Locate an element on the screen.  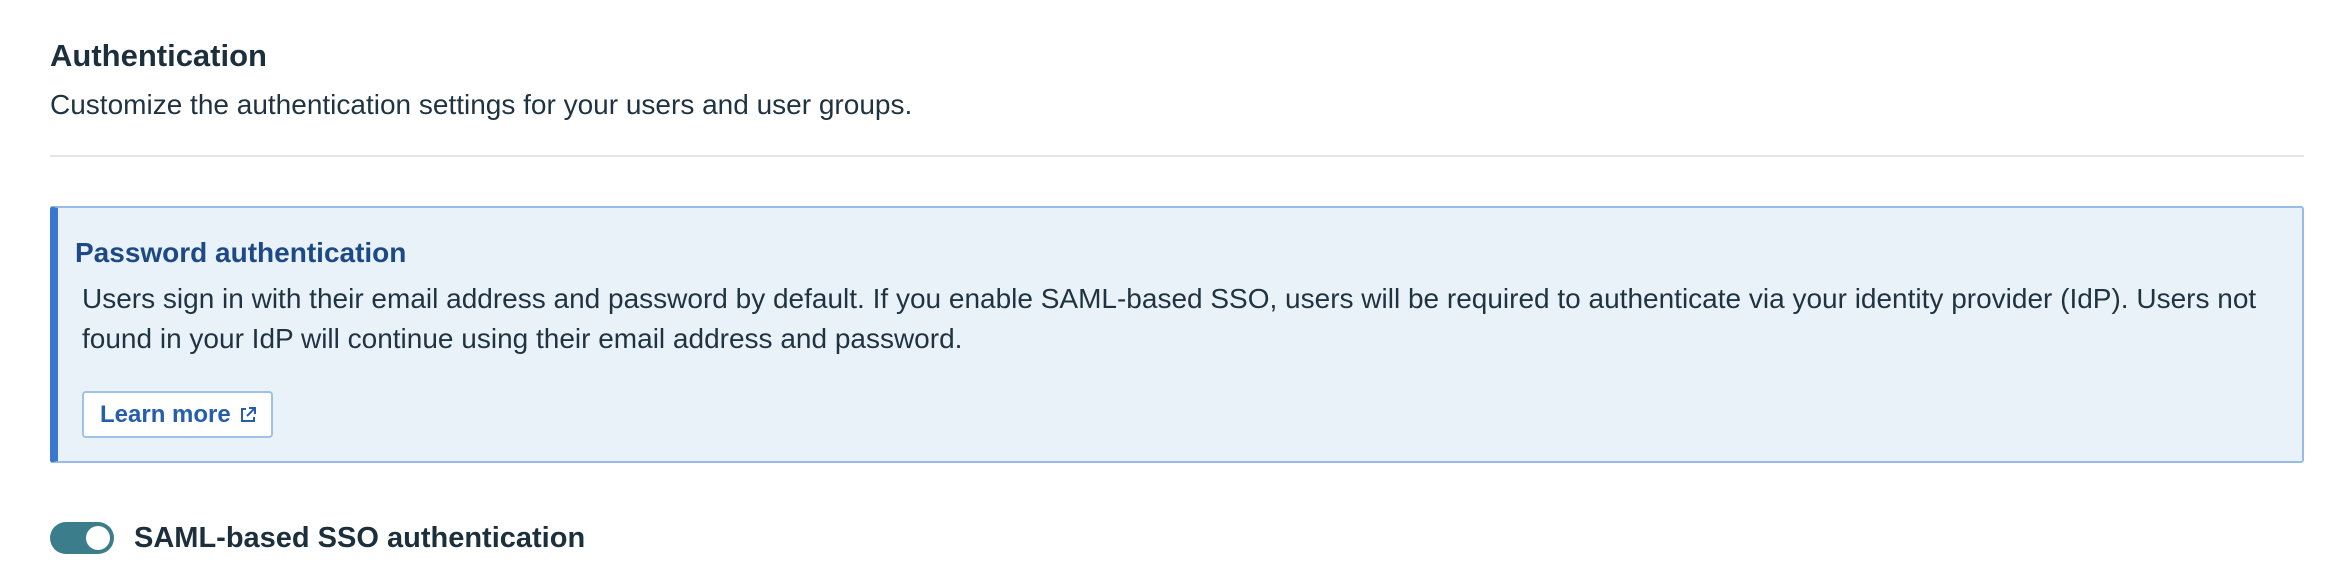
toggle-knob is located at coordinates (98, 538).